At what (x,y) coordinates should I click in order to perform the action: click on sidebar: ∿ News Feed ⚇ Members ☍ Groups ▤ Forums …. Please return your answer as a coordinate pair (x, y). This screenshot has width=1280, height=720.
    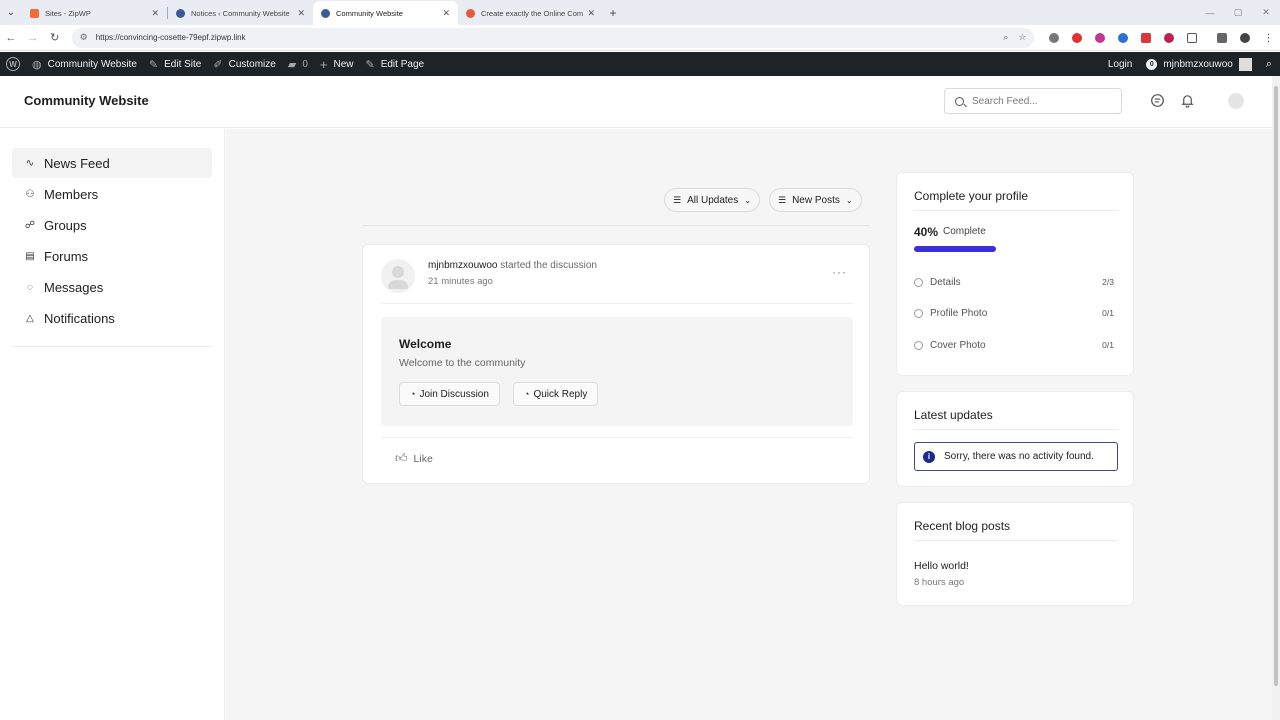
    Looking at the image, I should click on (112, 424).